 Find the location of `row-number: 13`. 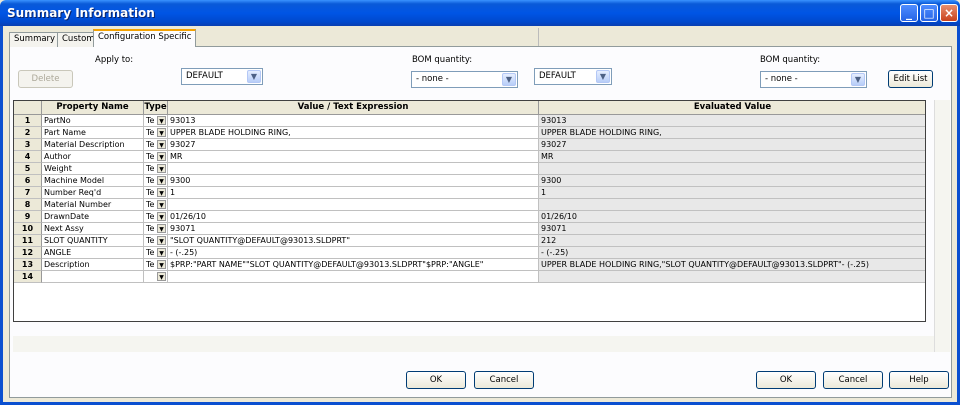

row-number: 13 is located at coordinates (28, 265).